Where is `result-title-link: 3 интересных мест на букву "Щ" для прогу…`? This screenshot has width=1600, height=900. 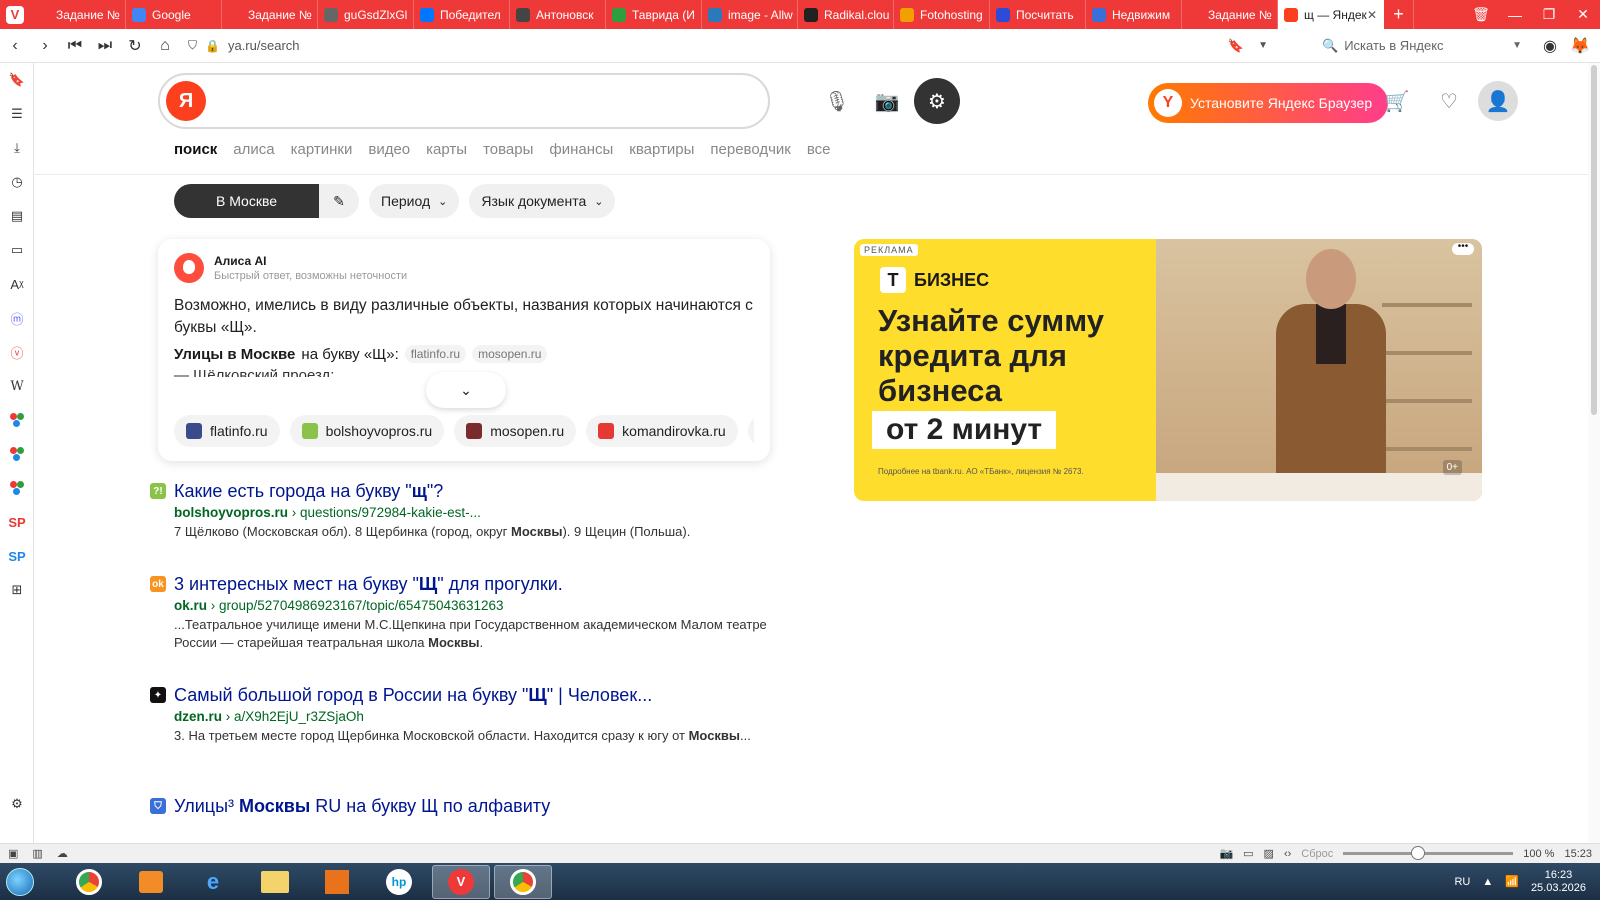 result-title-link: 3 интересных мест на букву "Щ" для прогу… is located at coordinates (482, 584).